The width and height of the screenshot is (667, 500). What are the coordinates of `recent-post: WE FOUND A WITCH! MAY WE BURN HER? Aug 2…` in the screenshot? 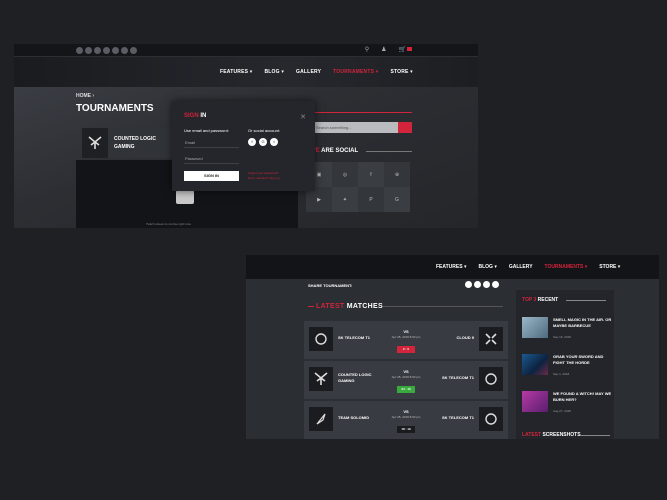 It's located at (567, 406).